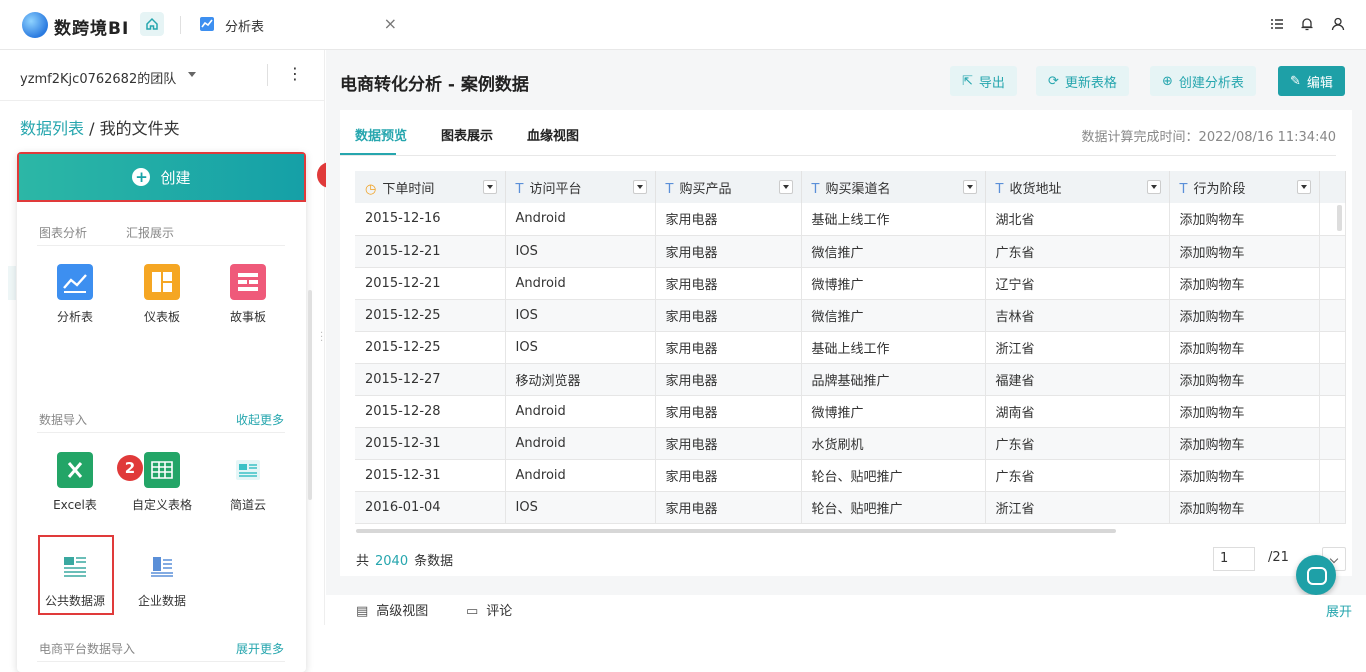 The image size is (1366, 672). Describe the element at coordinates (1077, 507) in the screenshot. I see `table-cell: 浙江省` at that location.